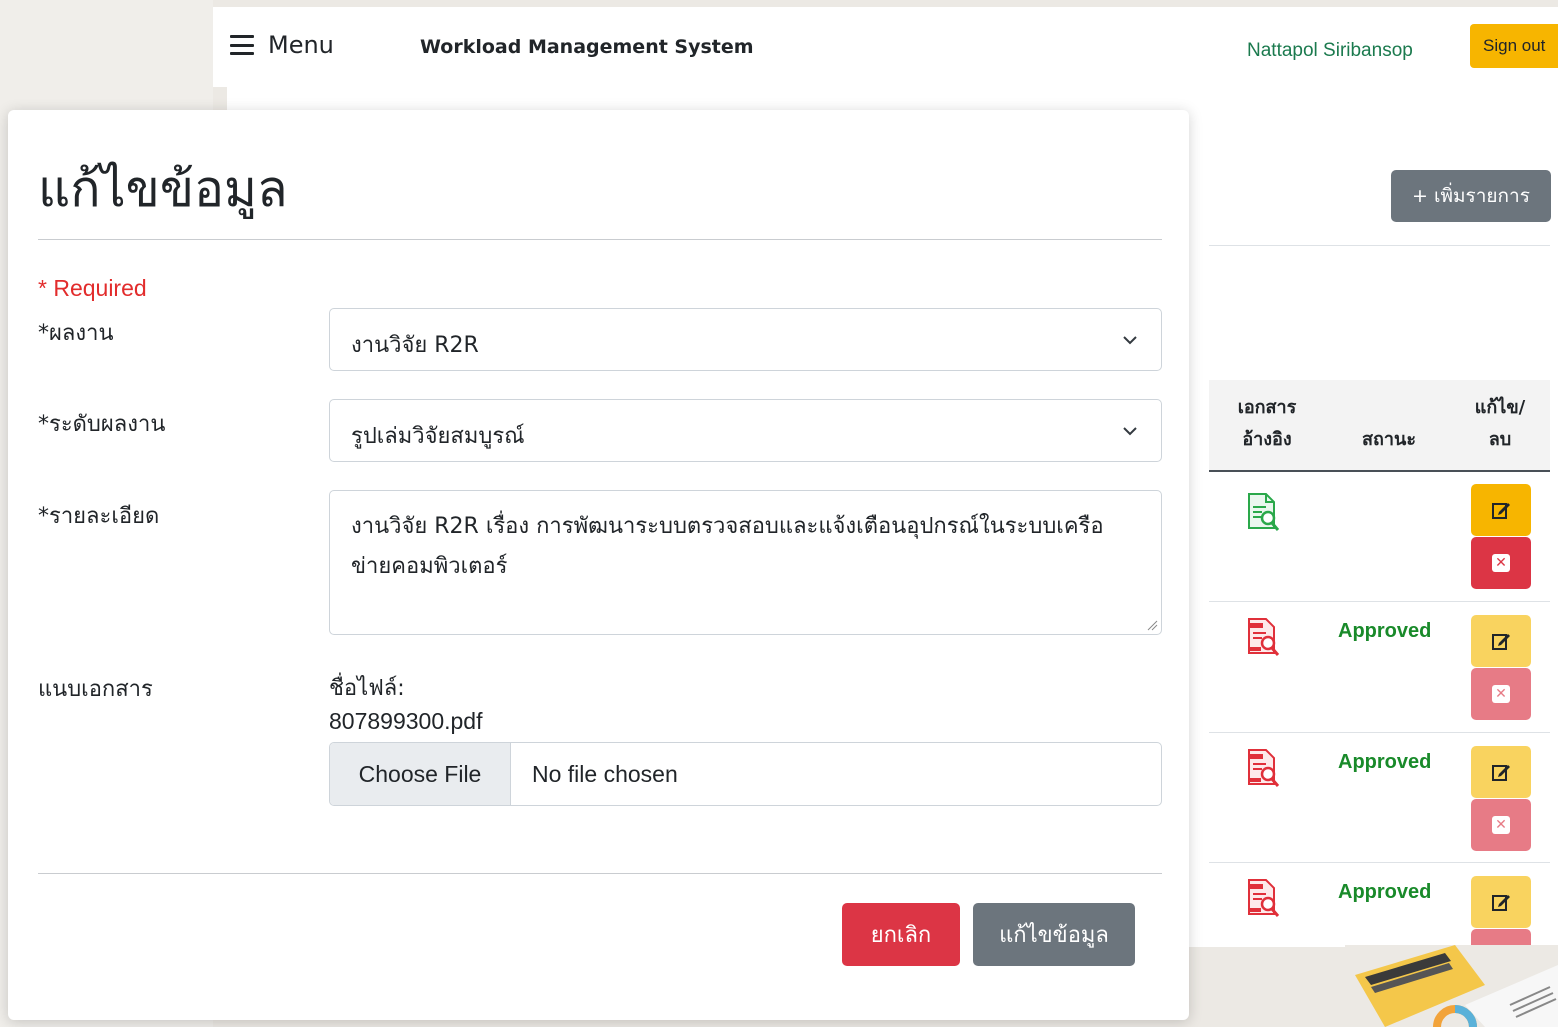 The image size is (1558, 1027). Describe the element at coordinates (1500, 439) in the screenshot. I see `header-edit-line2: ลบ` at that location.